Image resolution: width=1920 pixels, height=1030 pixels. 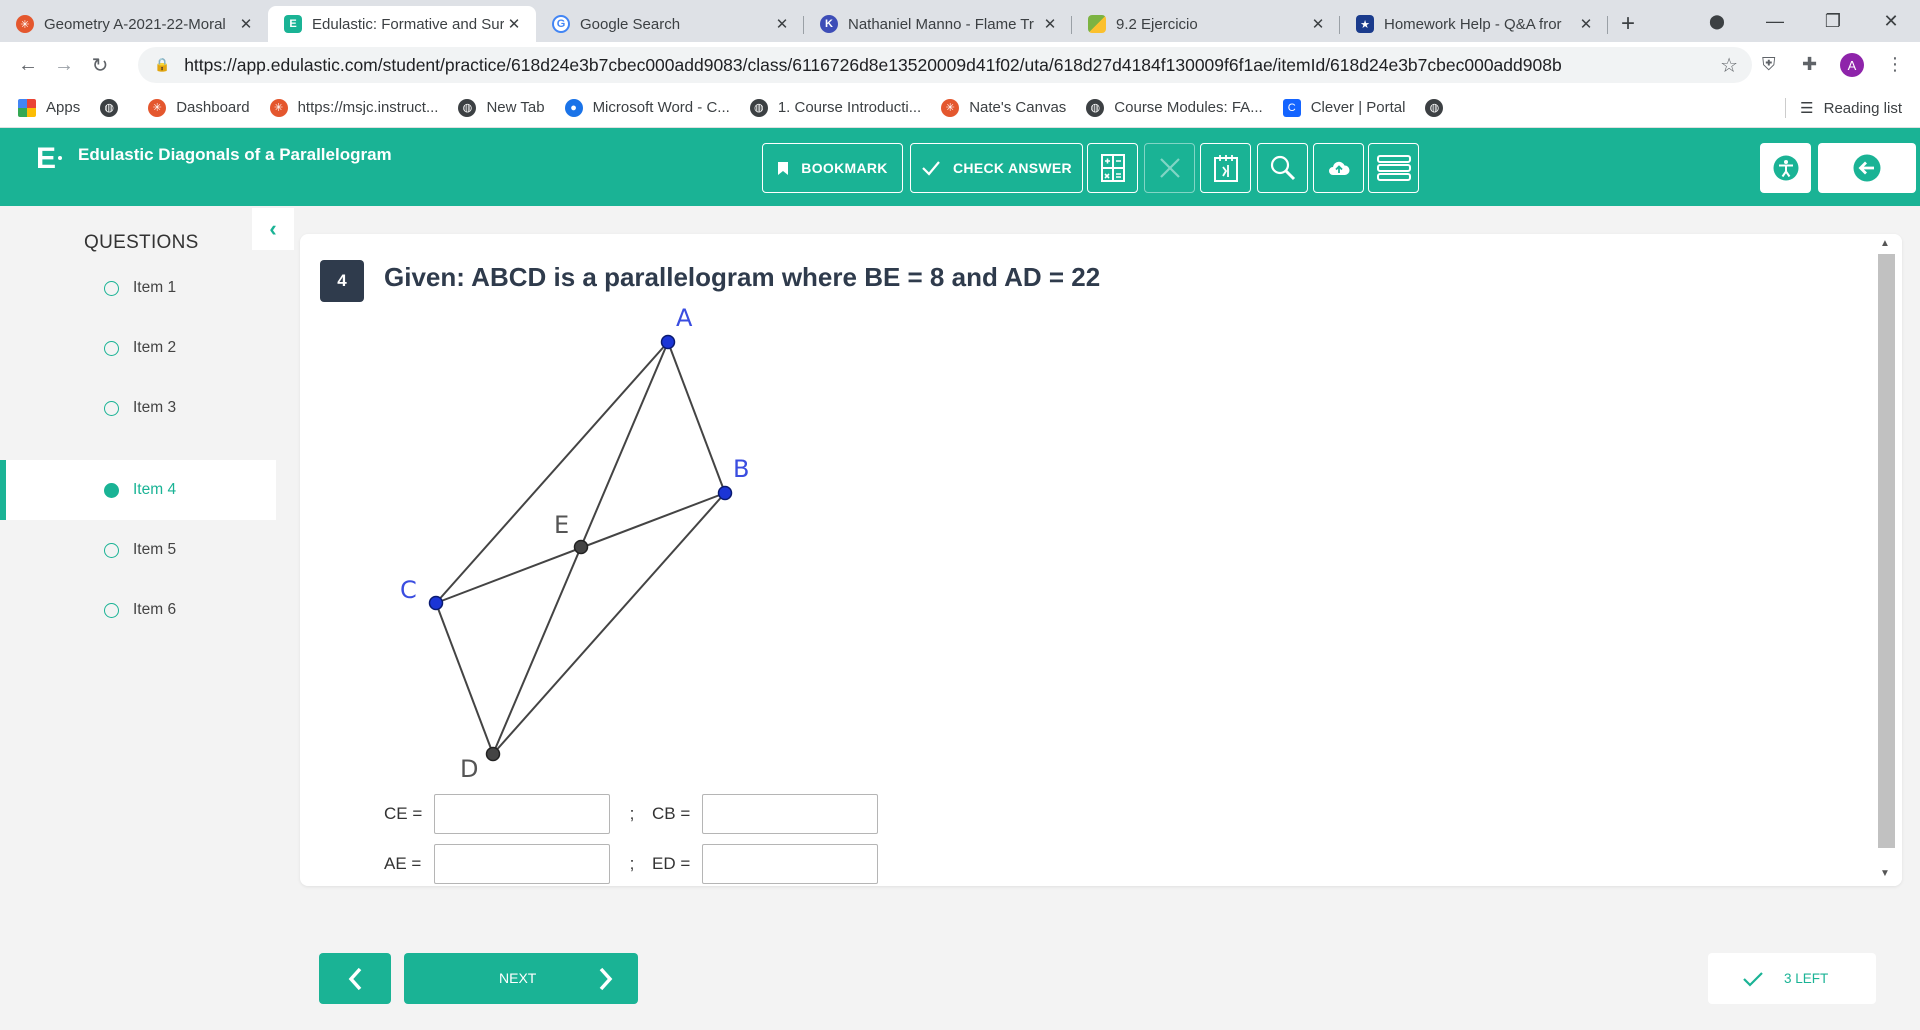 What do you see at coordinates (996, 168) in the screenshot?
I see `check-answer-button: CHECK ANSWER` at bounding box center [996, 168].